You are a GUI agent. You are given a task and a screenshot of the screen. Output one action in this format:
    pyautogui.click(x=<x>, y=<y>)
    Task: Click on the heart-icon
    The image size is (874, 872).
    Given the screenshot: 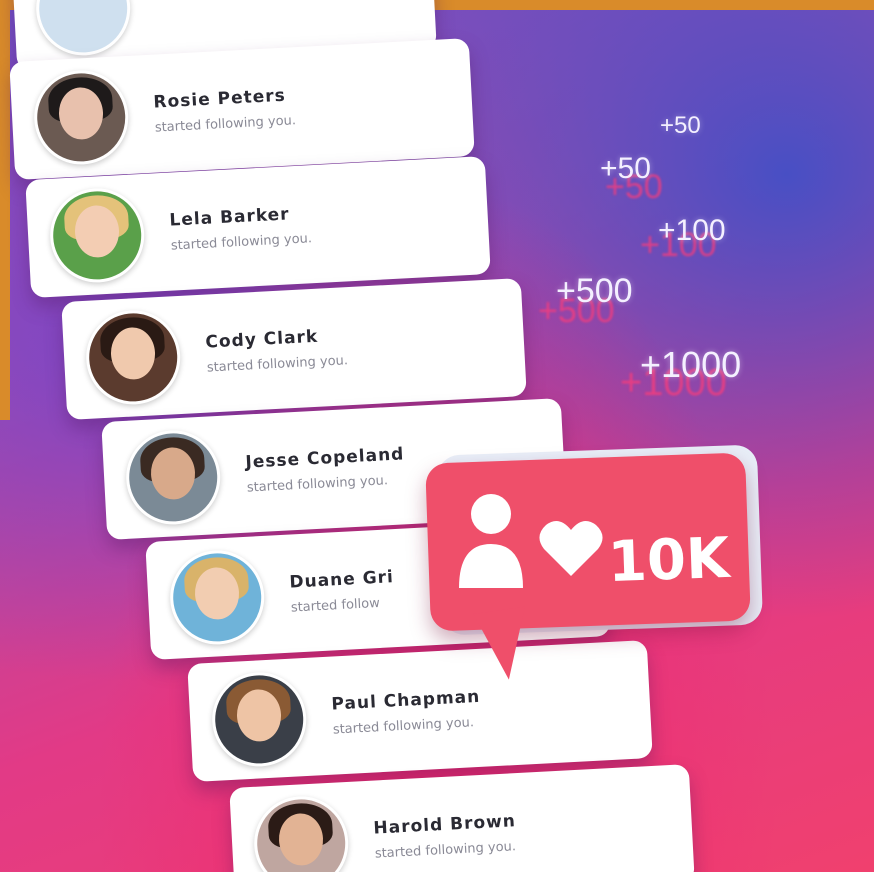 What is the action you would take?
    pyautogui.click(x=571, y=548)
    